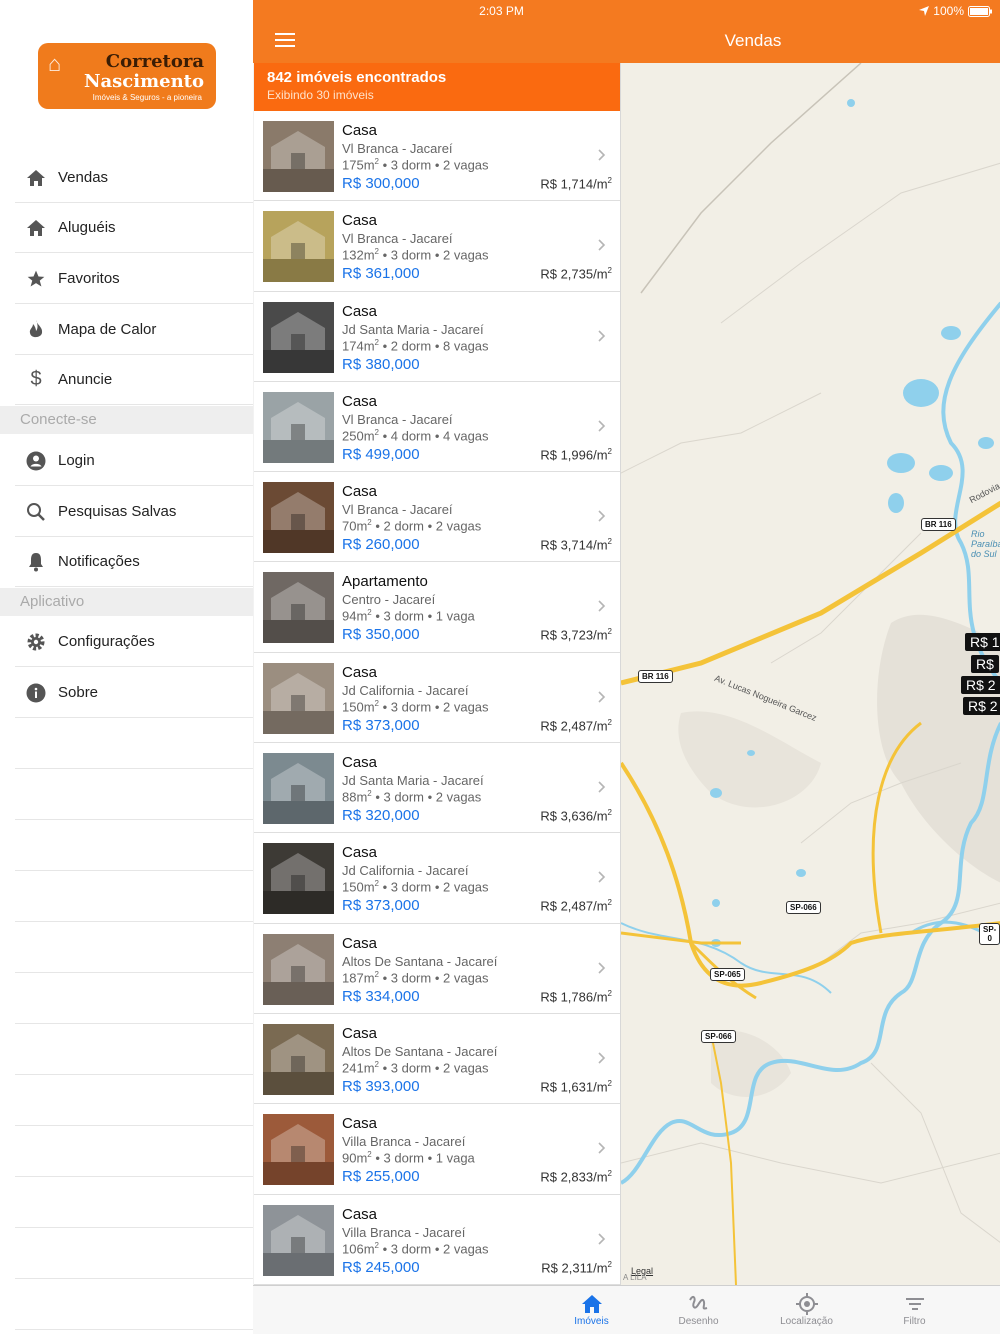 The image size is (1000, 1334). What do you see at coordinates (134, 693) in the screenshot?
I see `menu-item-sobre: Sobre` at bounding box center [134, 693].